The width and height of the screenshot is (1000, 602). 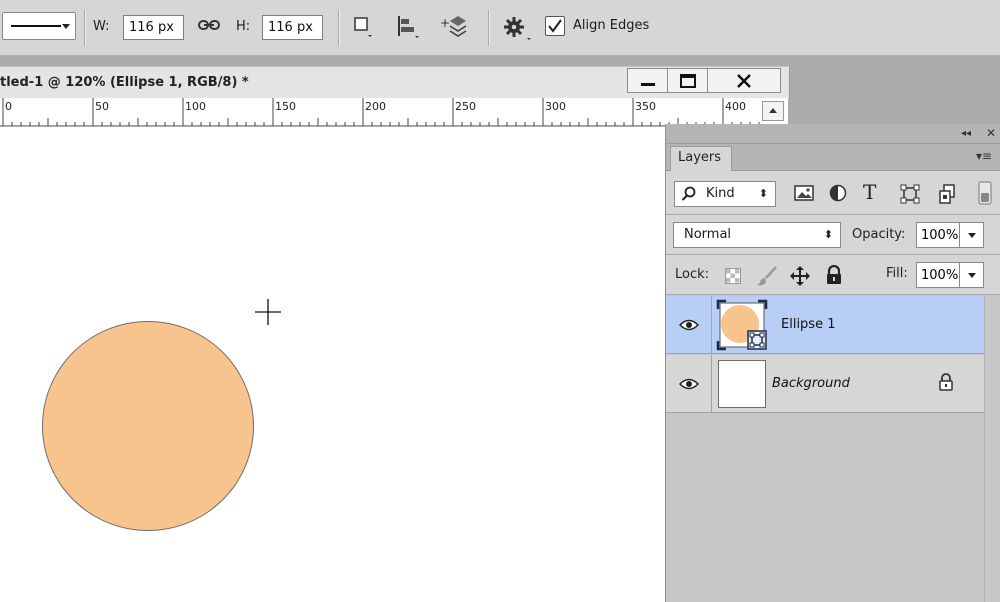 What do you see at coordinates (195, 106) in the screenshot?
I see `ruler-label: 100` at bounding box center [195, 106].